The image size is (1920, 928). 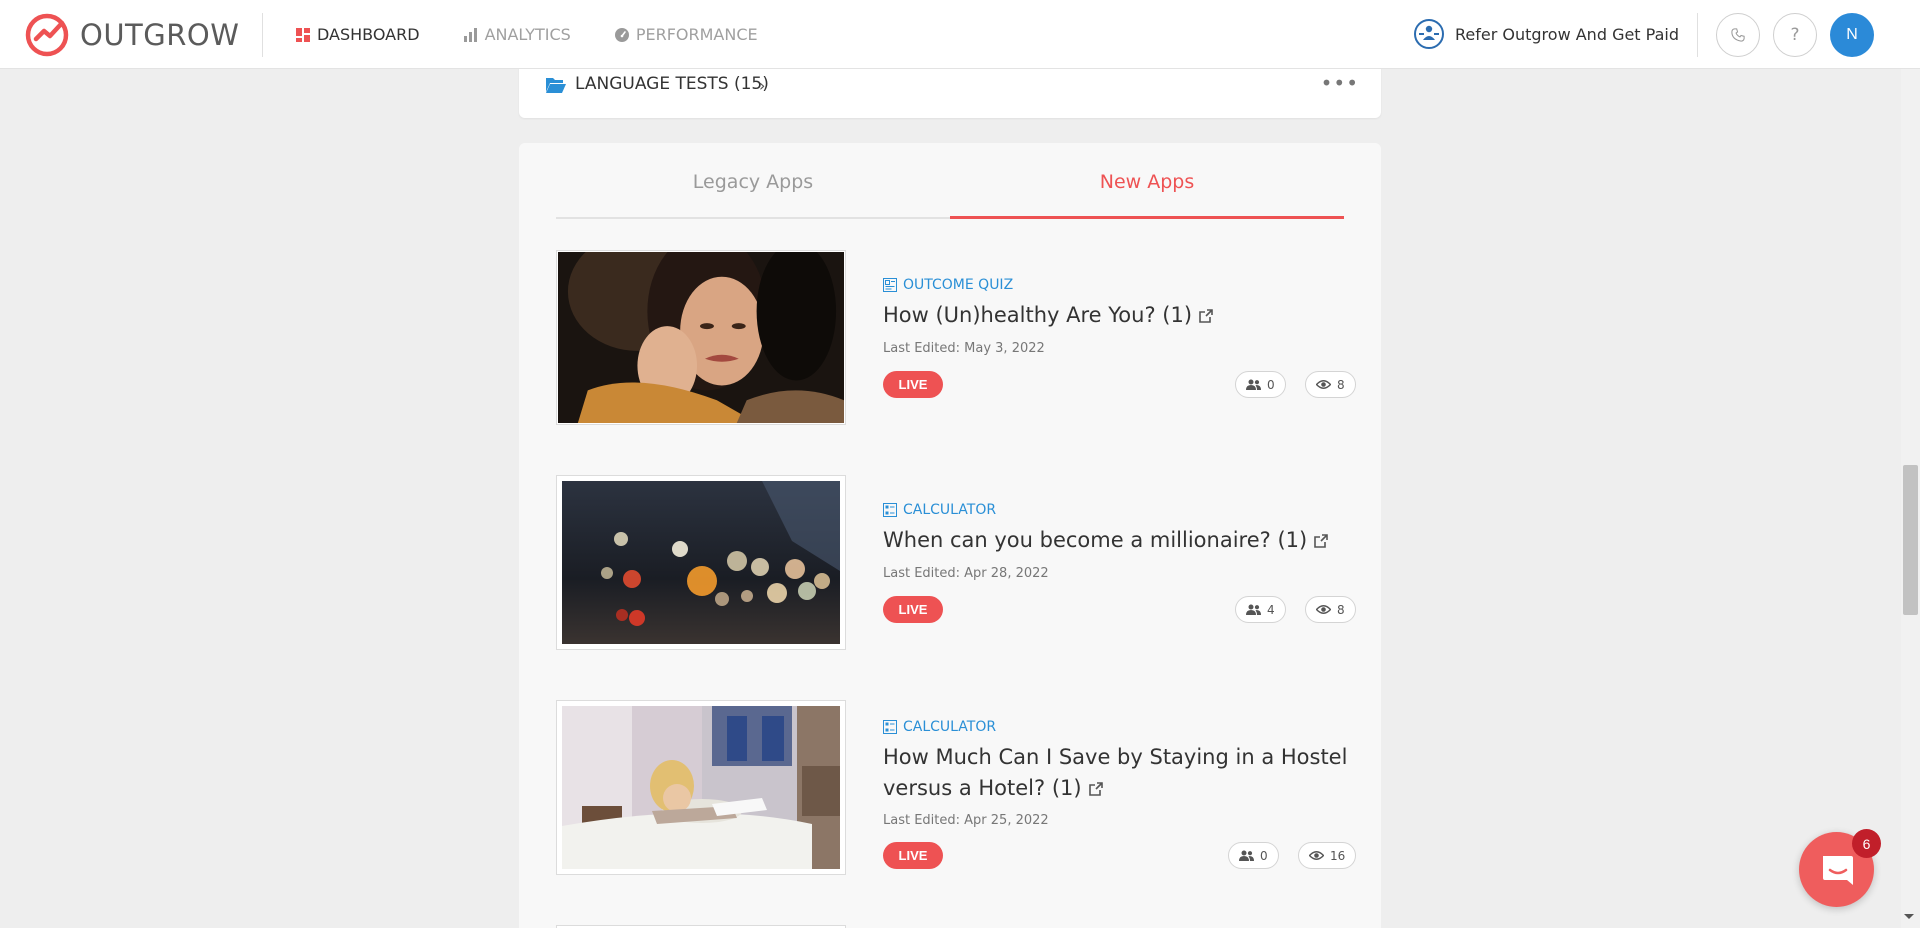 What do you see at coordinates (1866, 843) in the screenshot?
I see `chat-unread-badge: 6` at bounding box center [1866, 843].